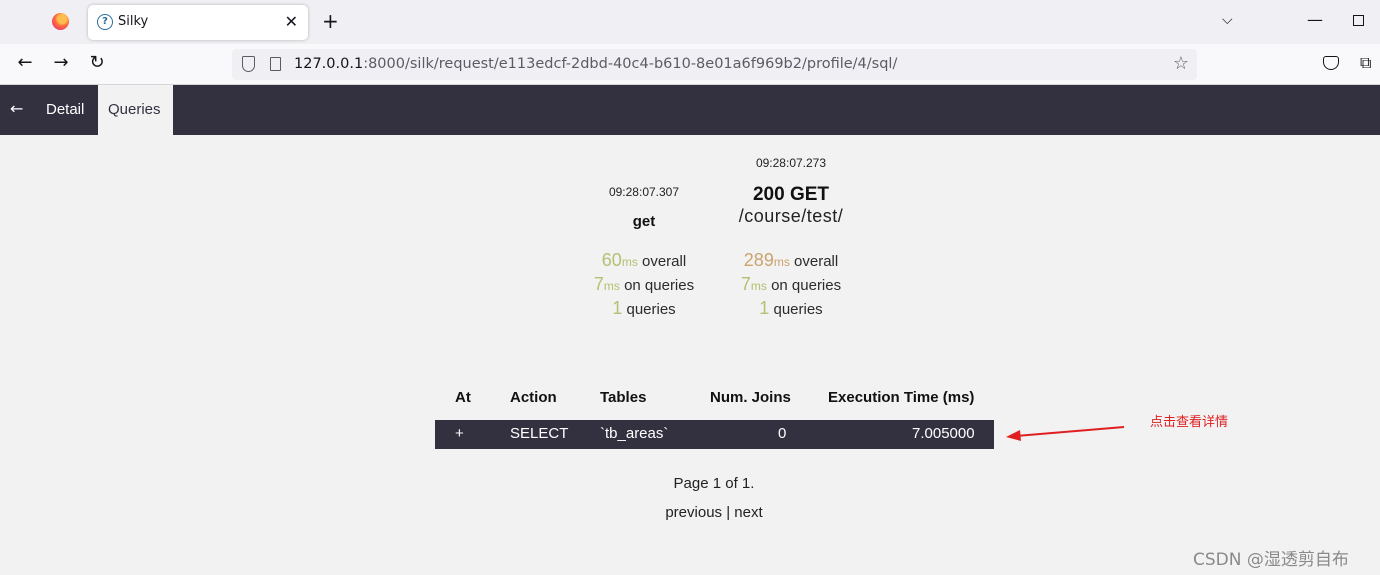 The image size is (1380, 575). I want to click on back-arrow-icon: ←, so click(16, 108).